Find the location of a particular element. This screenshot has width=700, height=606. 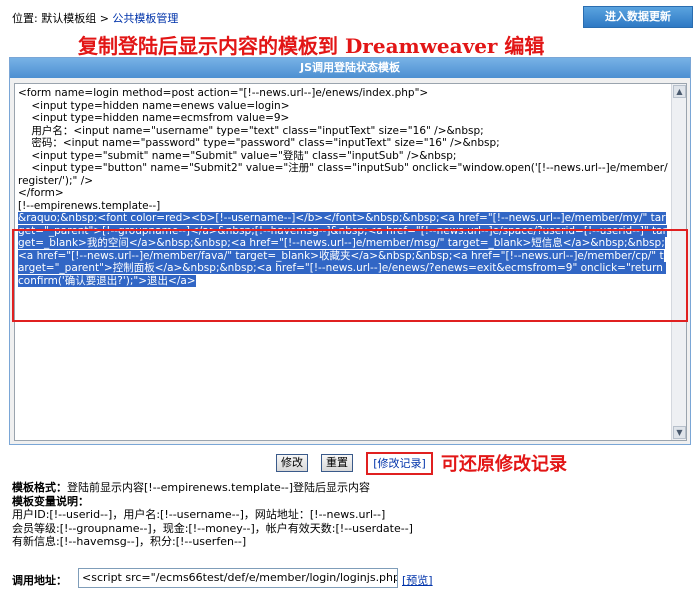

format-text: 登陆前显示内容[!--empirenews.template--]登陆后显示内容 is located at coordinates (219, 487).